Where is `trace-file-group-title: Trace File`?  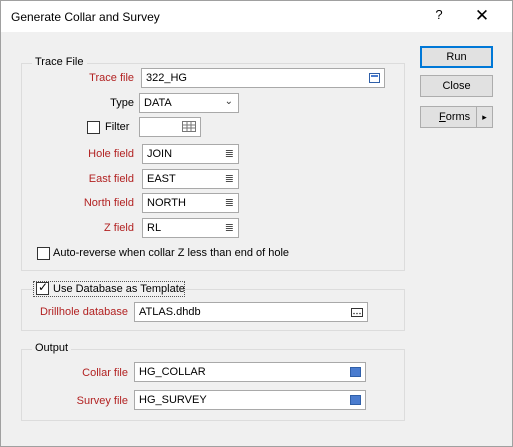 trace-file-group-title: Trace File is located at coordinates (59, 62).